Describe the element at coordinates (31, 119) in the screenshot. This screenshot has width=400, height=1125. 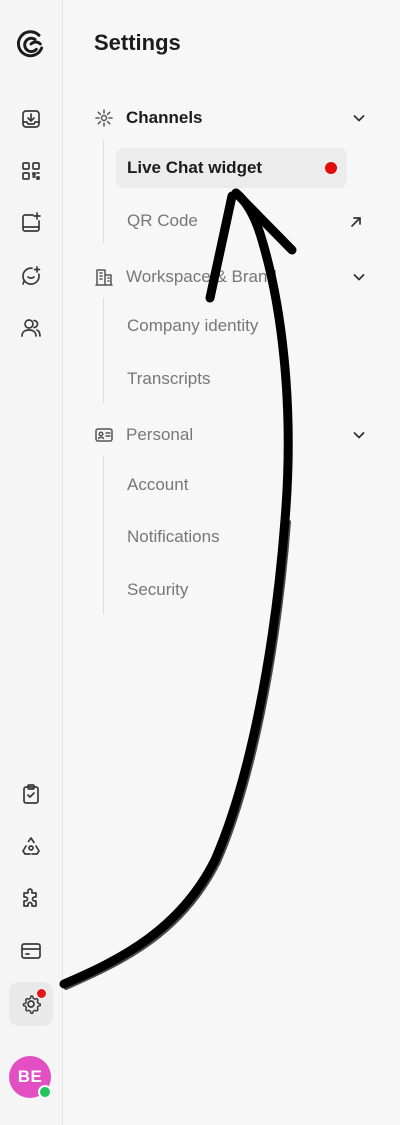
I see `inbox-icon` at that location.